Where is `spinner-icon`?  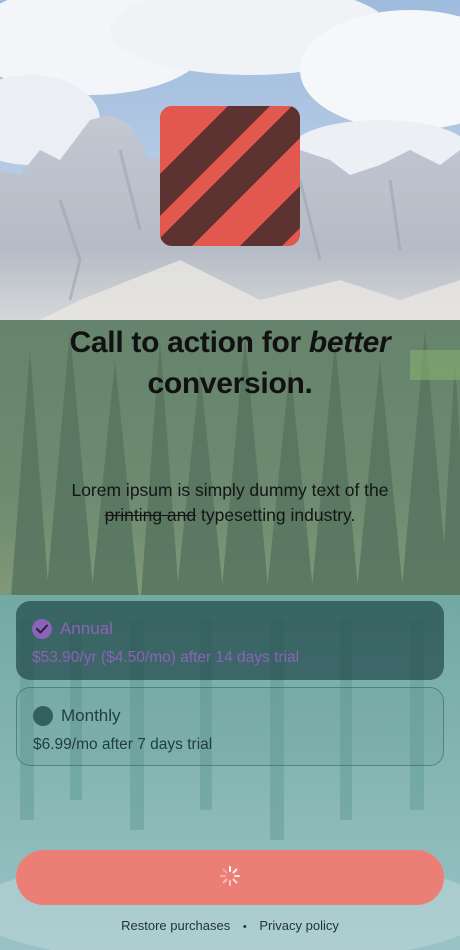 spinner-icon is located at coordinates (230, 877).